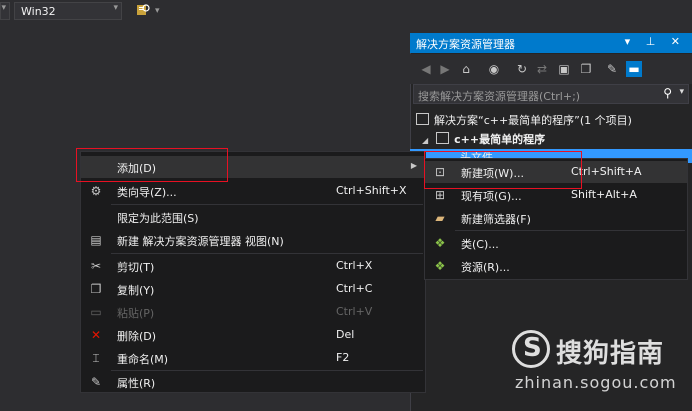  What do you see at coordinates (465, 44) in the screenshot?
I see `solution-explorer-title: 解决方案资源管理器` at bounding box center [465, 44].